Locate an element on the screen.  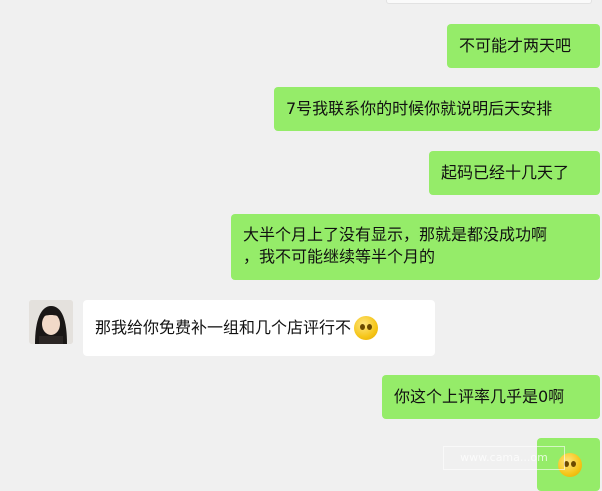
crying-laughing-emoji-icon is located at coordinates (366, 328).